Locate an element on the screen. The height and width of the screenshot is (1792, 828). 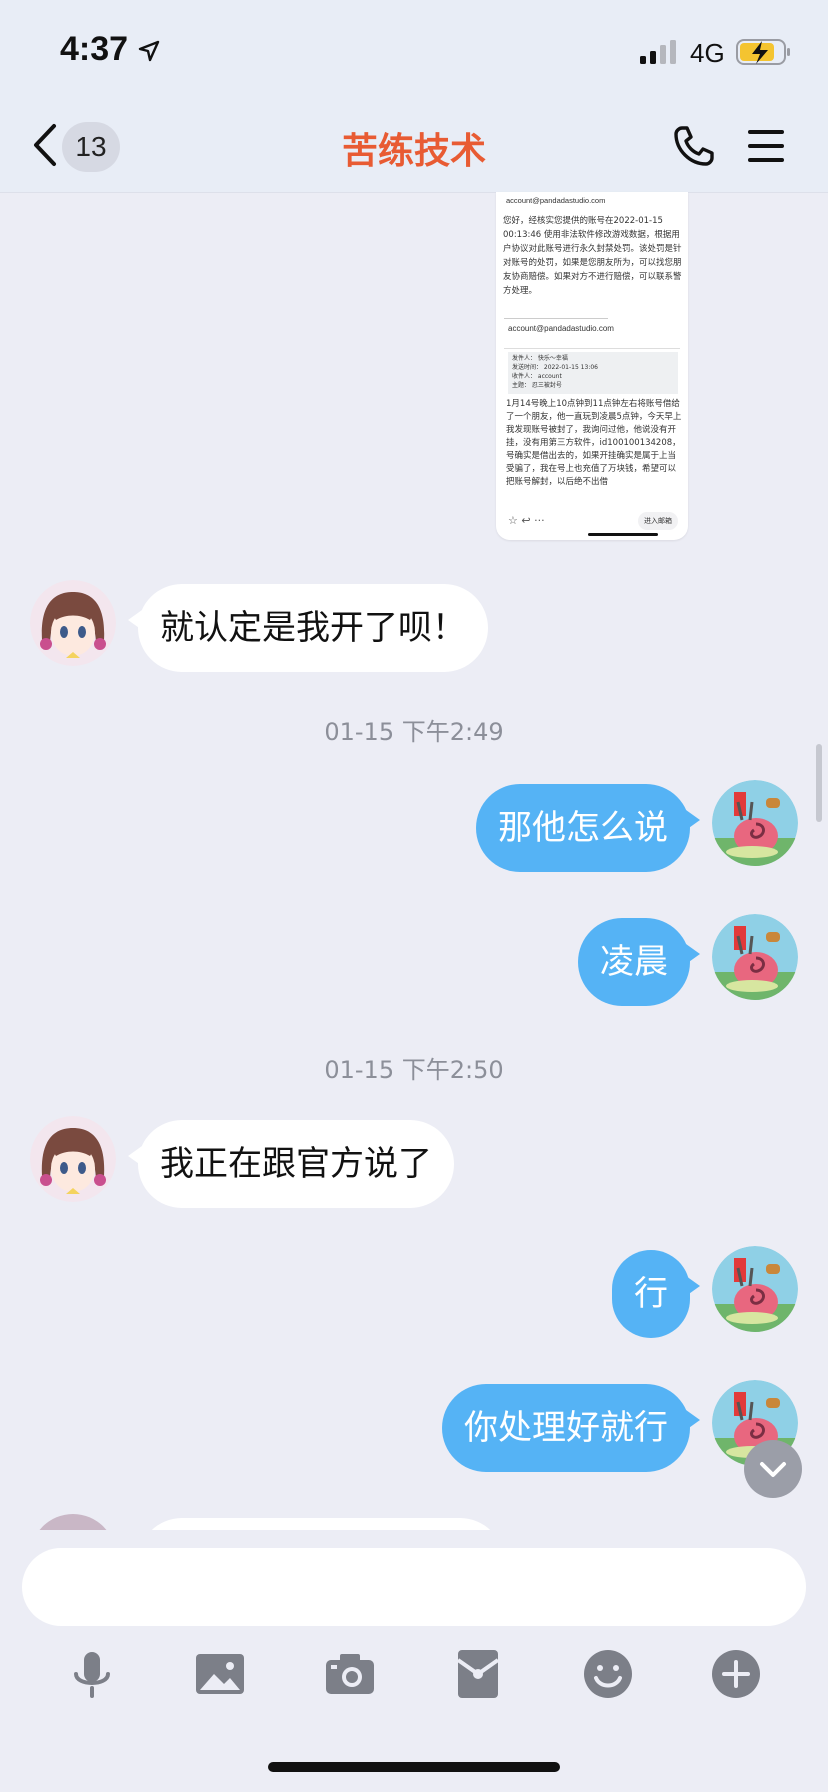
microphone-icon is located at coordinates (92, 1674).